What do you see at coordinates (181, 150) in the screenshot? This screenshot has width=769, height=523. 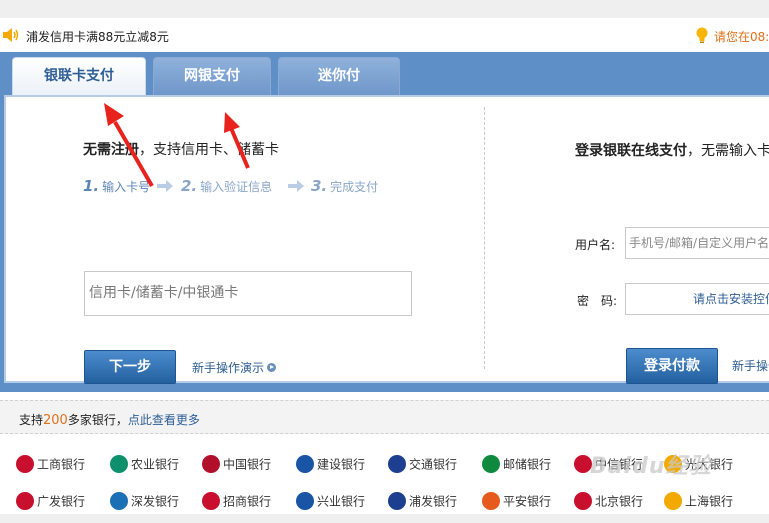 I see `card-pay-title: 无需注册，支持信用卡、储蓄卡` at bounding box center [181, 150].